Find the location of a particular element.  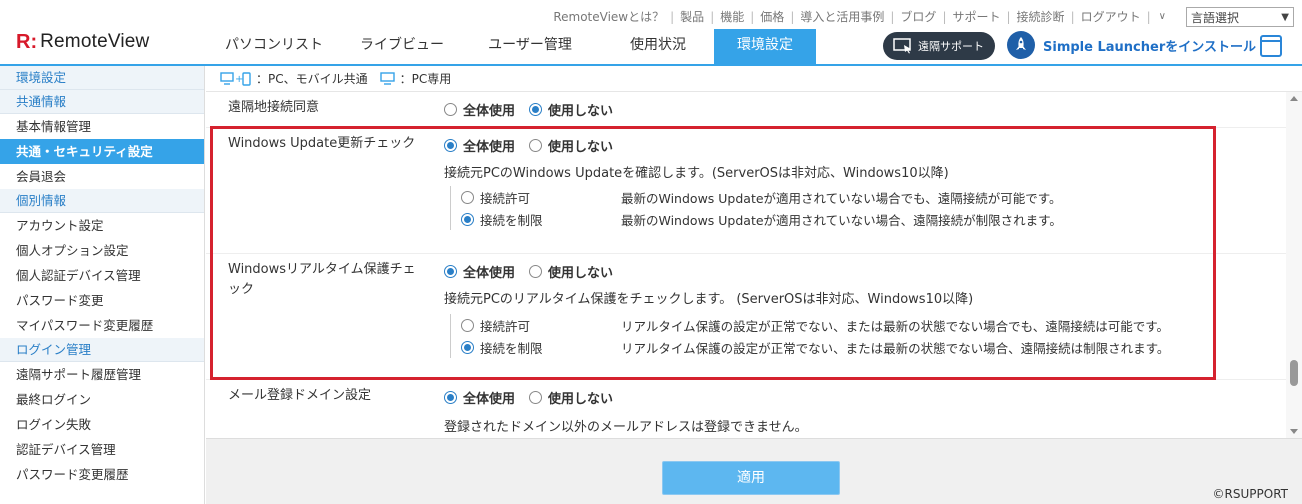

sidebar-item-account-settings: アカウント設定 is located at coordinates (102, 225).